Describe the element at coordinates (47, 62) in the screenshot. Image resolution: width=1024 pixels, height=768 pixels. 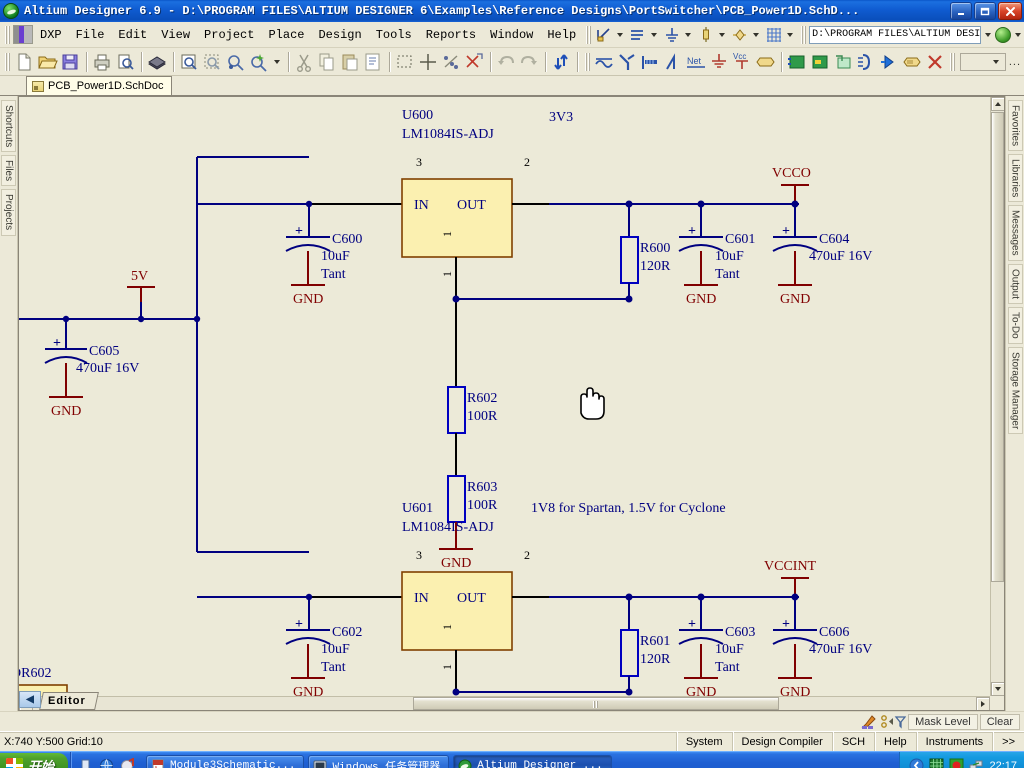
I see `open-document-icon` at that location.